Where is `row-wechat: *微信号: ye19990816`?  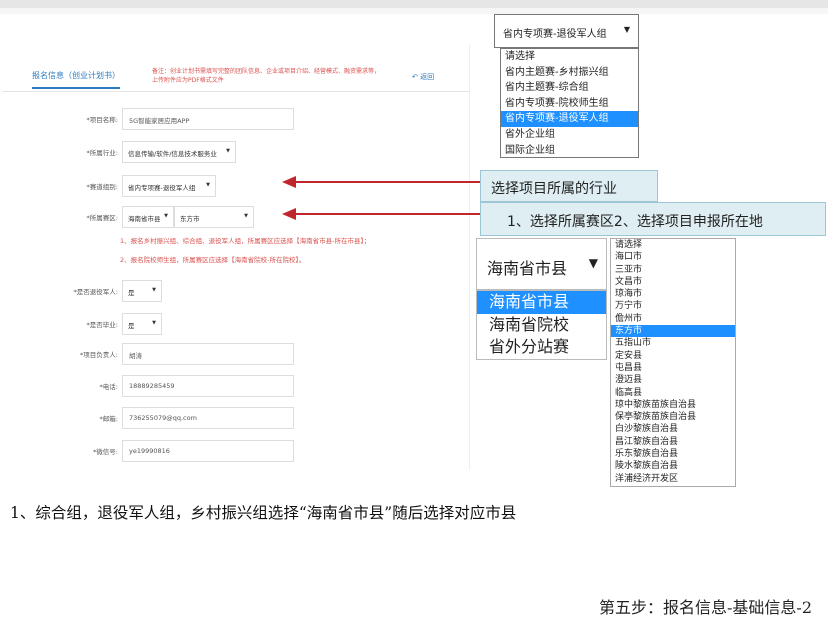 row-wechat: *微信号: ye19990816 is located at coordinates (236, 452).